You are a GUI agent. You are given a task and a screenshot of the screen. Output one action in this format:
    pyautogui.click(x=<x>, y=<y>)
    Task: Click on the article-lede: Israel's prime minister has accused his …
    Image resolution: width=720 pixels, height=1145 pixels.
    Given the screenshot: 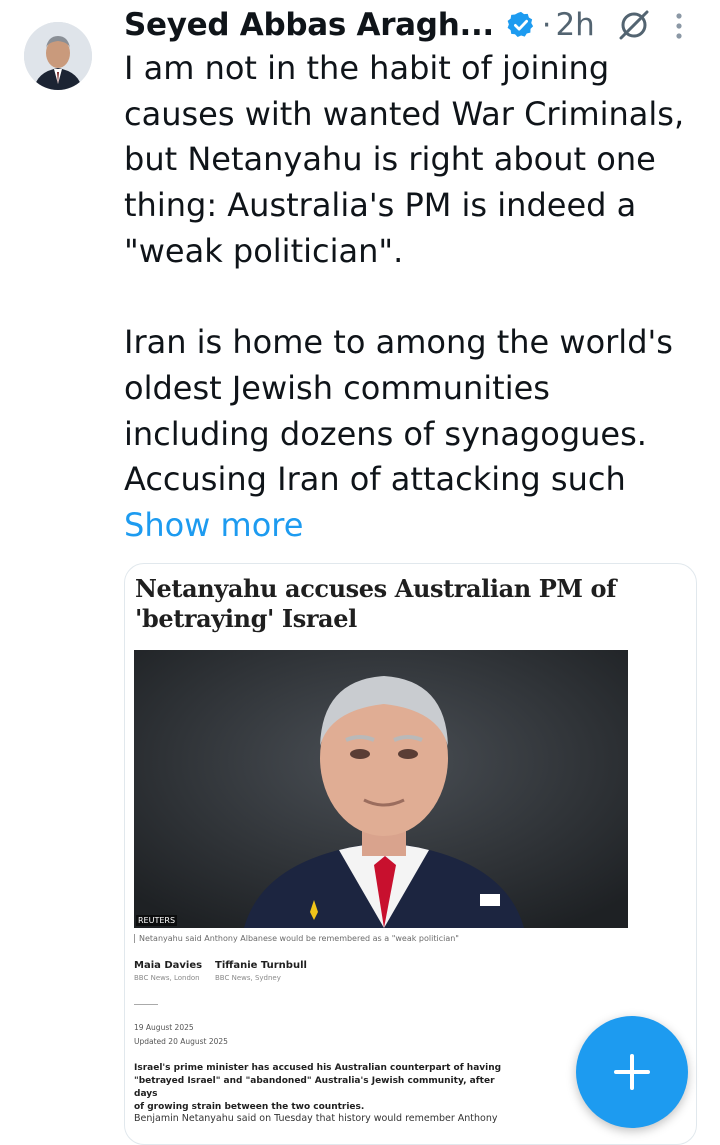 What is the action you would take?
    pyautogui.click(x=324, y=1088)
    